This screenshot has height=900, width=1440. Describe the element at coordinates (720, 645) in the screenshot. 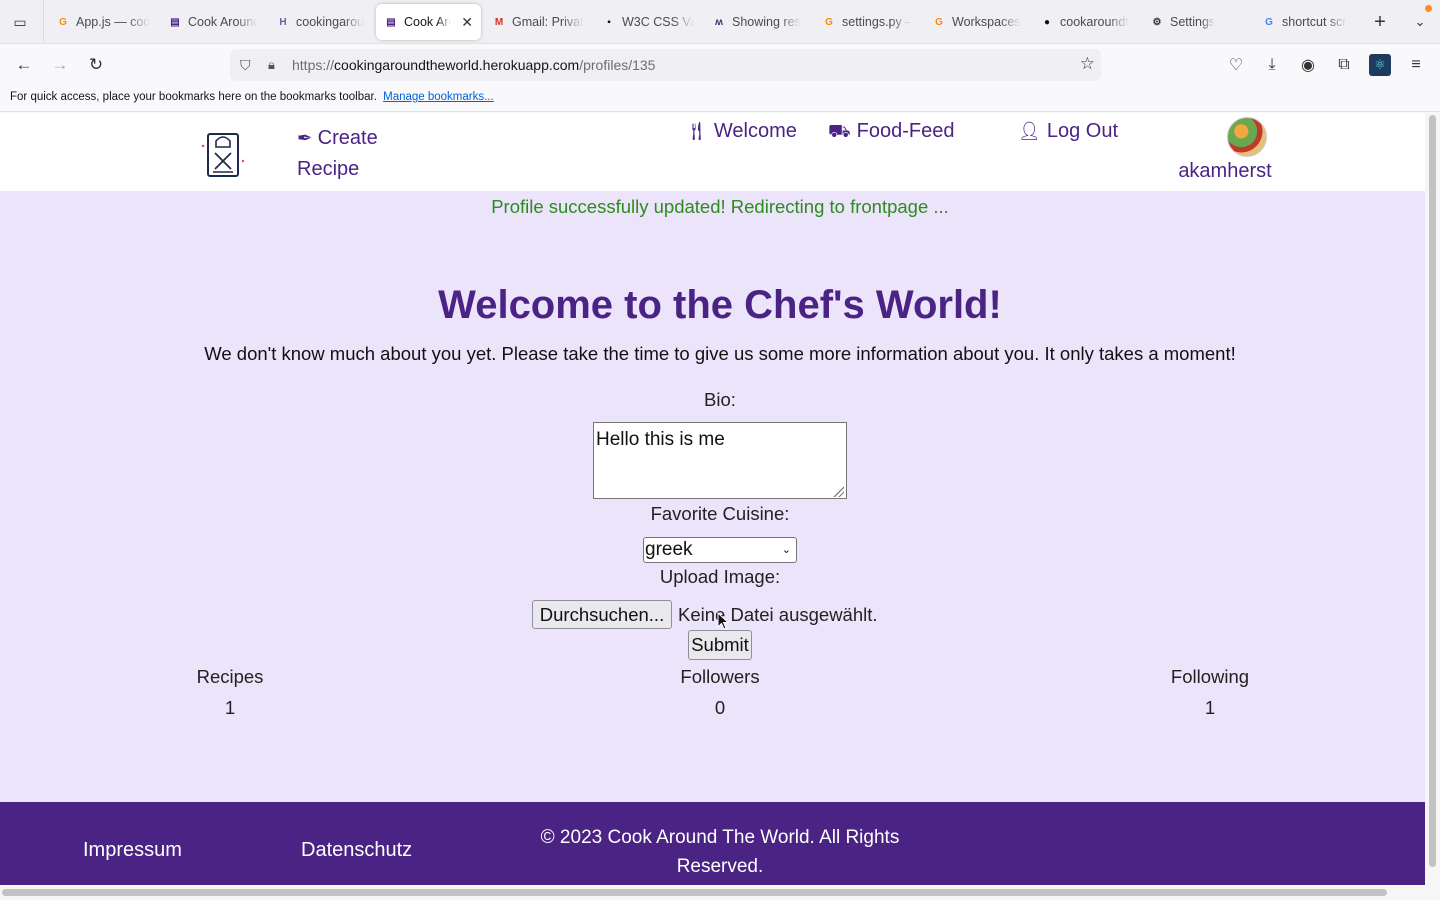

I see `submit-button: Submit` at that location.